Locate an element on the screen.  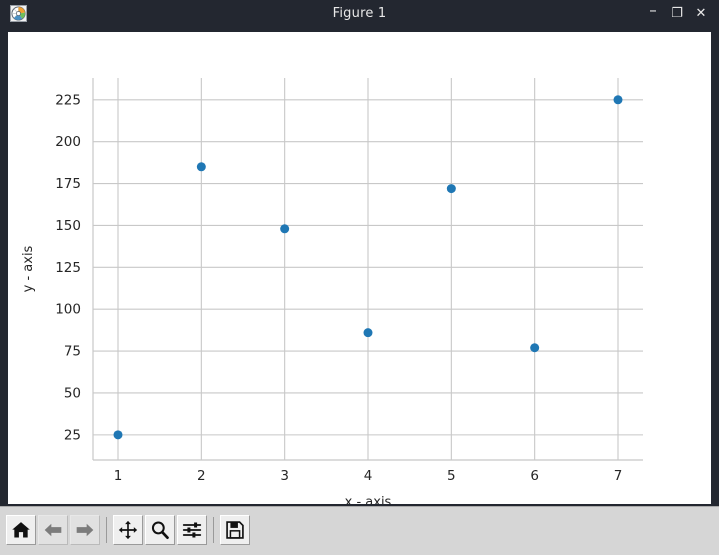
x-tick-label: 2 is located at coordinates (201, 476).